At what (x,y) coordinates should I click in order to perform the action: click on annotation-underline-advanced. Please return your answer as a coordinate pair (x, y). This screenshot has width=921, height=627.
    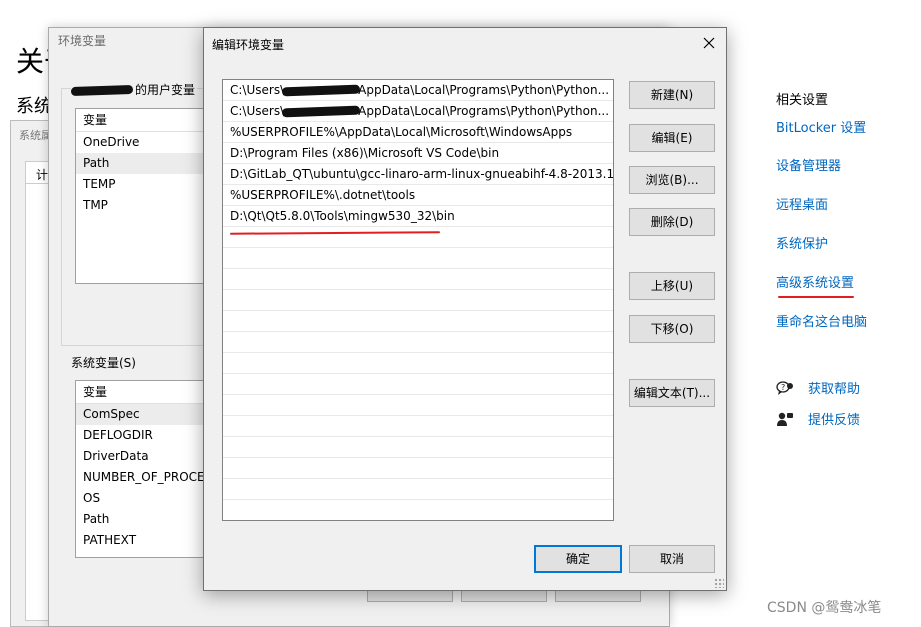
    Looking at the image, I should click on (816, 297).